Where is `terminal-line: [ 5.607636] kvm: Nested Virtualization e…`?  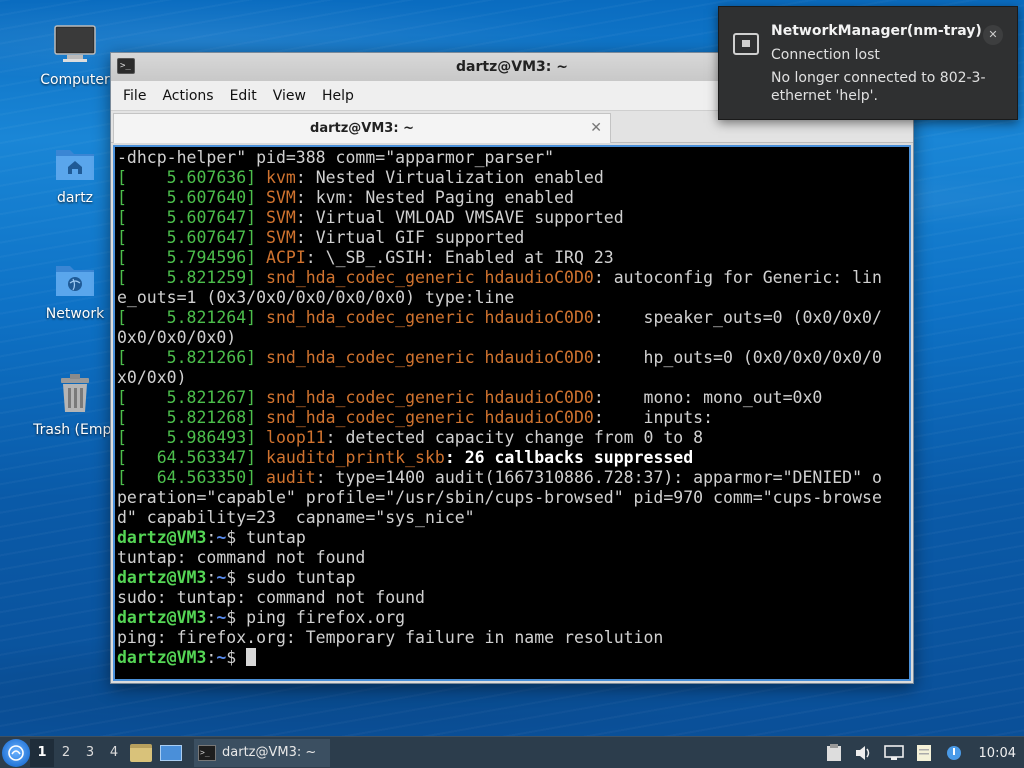
terminal-line: [ 5.607636] kvm: Nested Virtualization e… is located at coordinates (513, 178).